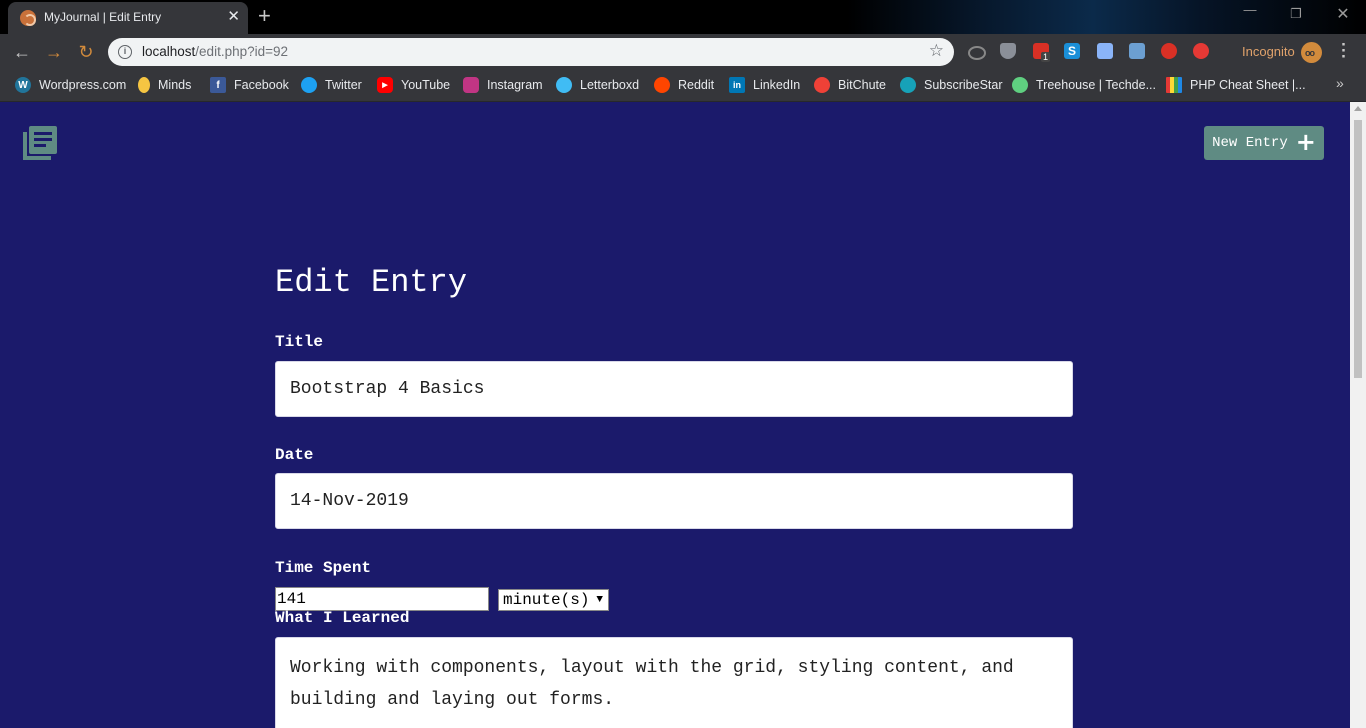 This screenshot has height=728, width=1366. Describe the element at coordinates (597, 85) in the screenshot. I see `bookmark-item: Letterboxd` at that location.